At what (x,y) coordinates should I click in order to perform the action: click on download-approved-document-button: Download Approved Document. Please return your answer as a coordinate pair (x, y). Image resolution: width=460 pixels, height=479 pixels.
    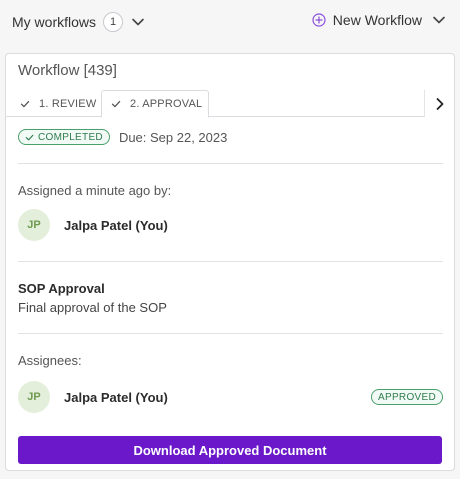
    Looking at the image, I should click on (230, 450).